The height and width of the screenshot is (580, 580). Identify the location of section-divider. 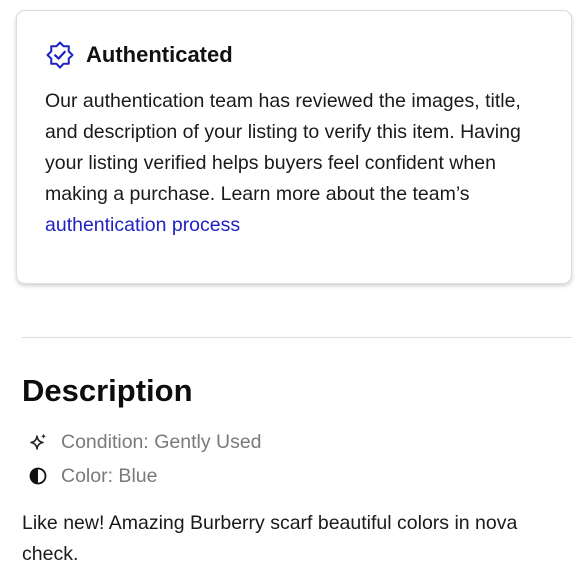
(297, 337).